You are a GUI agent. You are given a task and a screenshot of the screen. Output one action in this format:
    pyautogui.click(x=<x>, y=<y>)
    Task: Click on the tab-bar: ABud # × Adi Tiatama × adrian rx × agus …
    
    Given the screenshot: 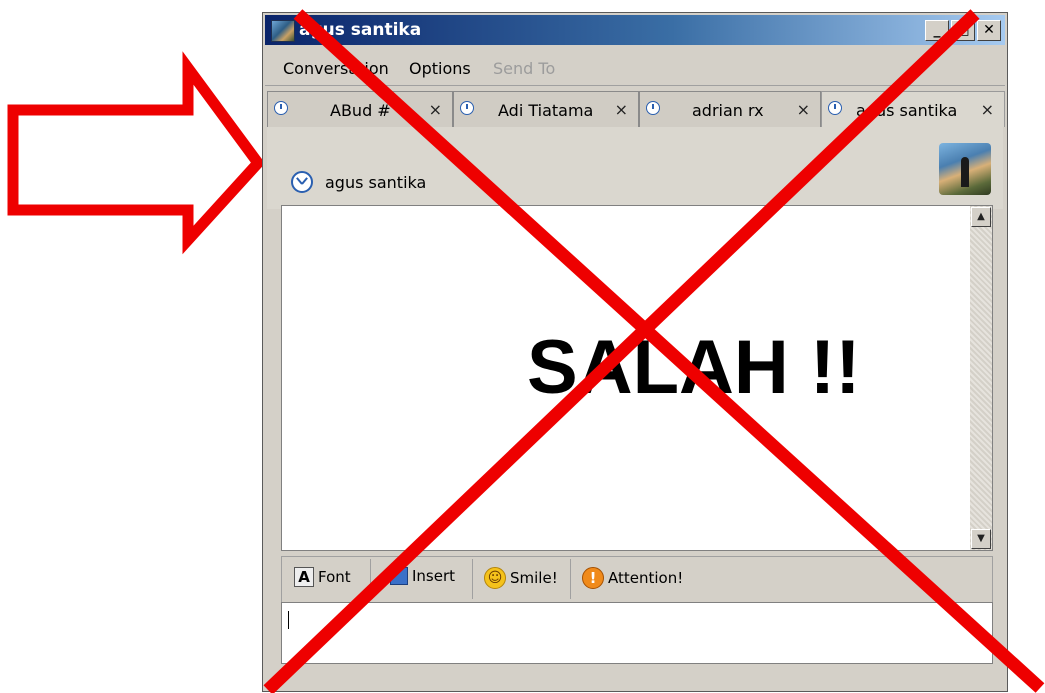 What is the action you would take?
    pyautogui.click(x=636, y=109)
    